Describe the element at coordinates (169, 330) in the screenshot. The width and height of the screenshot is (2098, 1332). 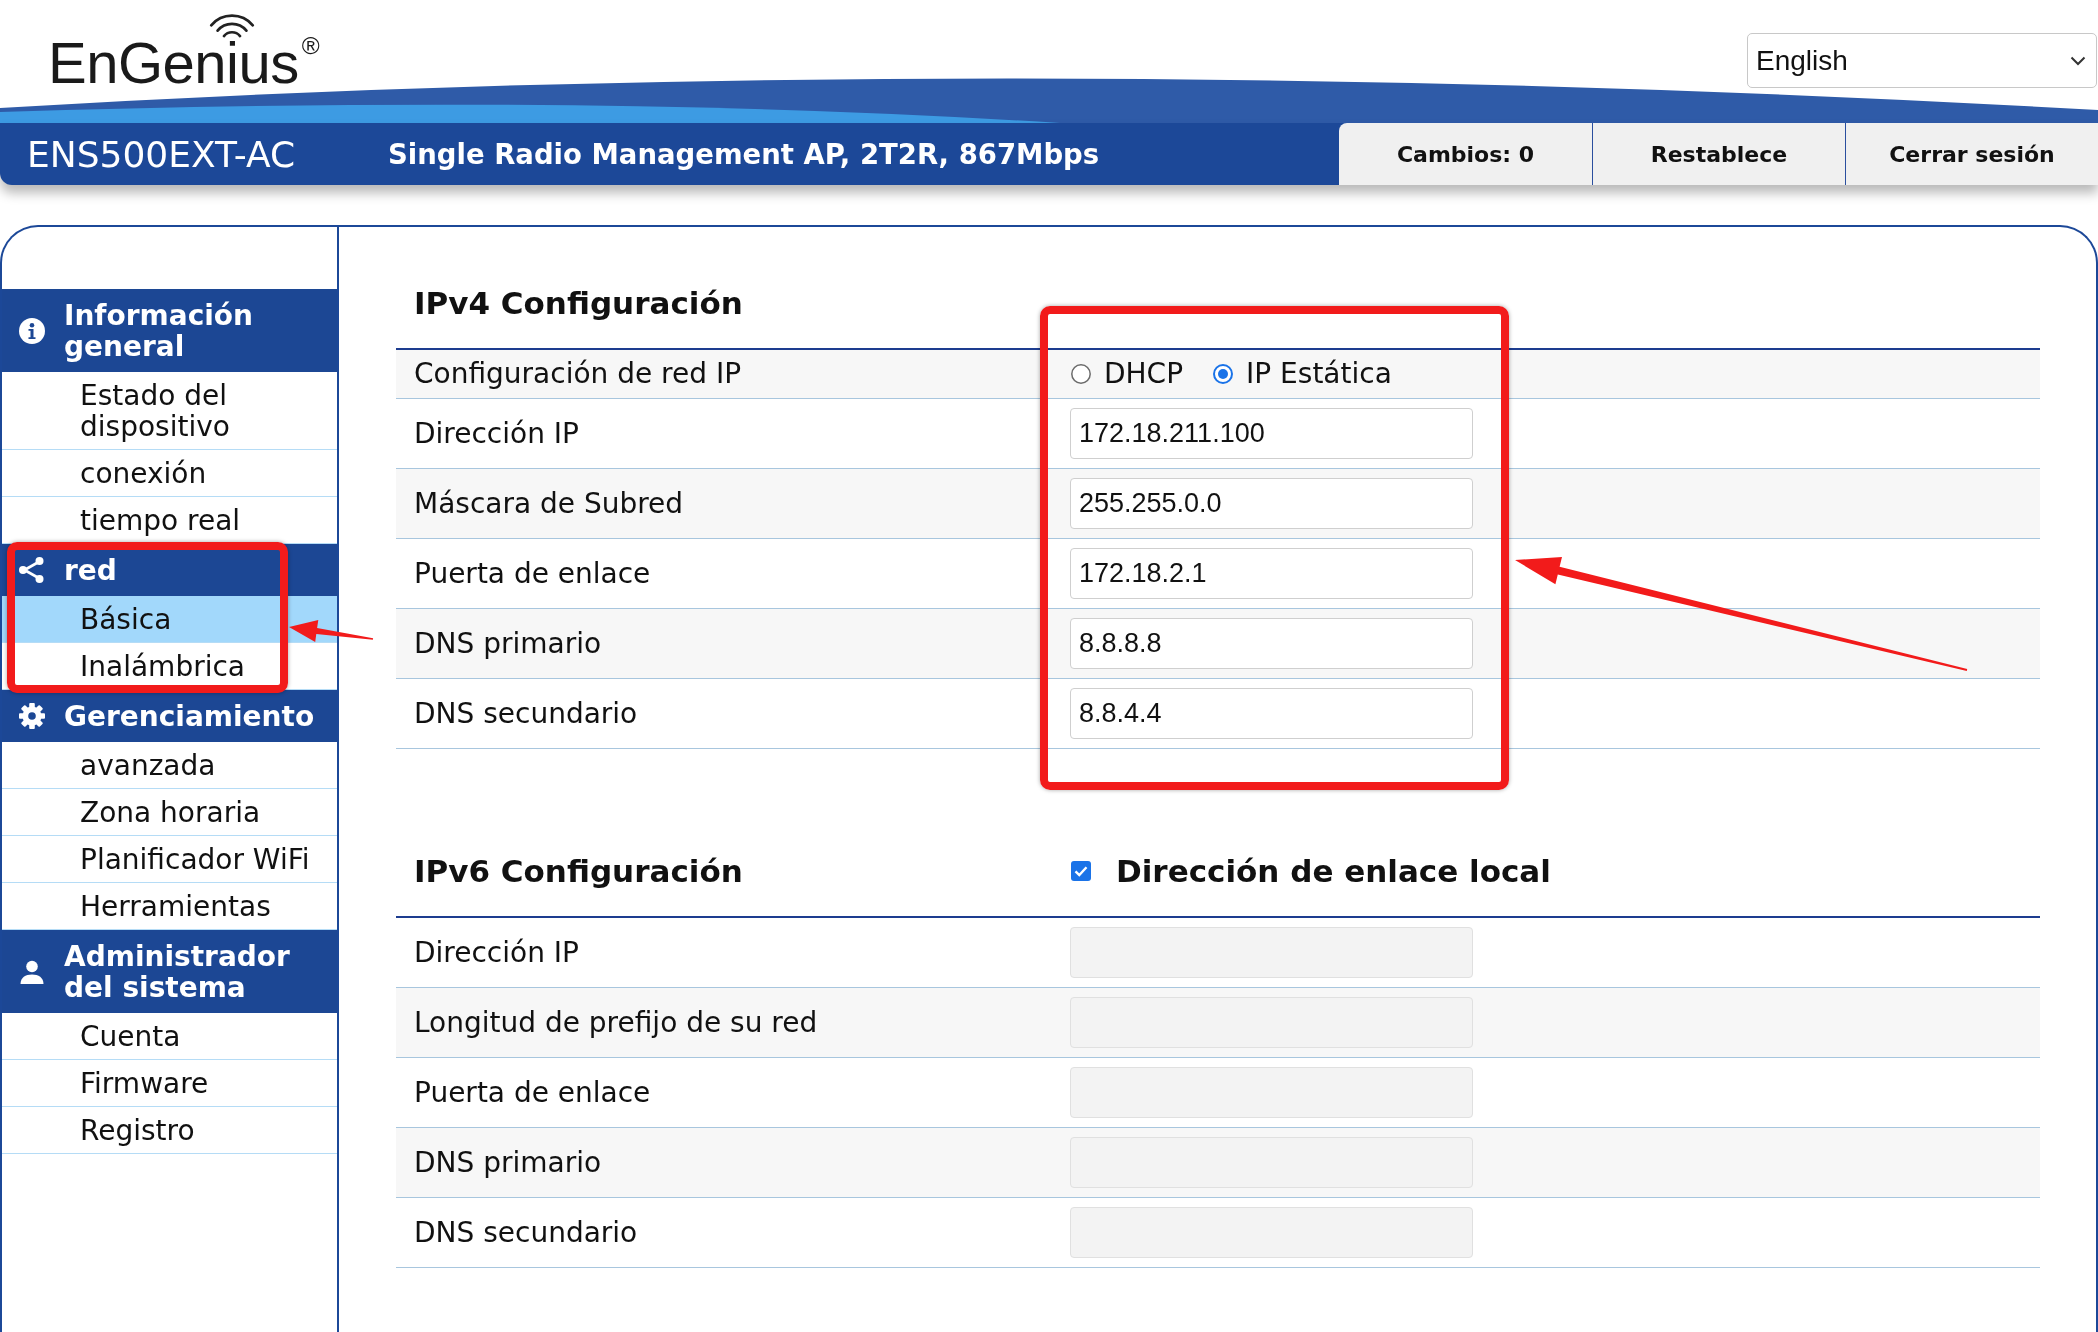
I see `sidebar-section-header: Información general` at that location.